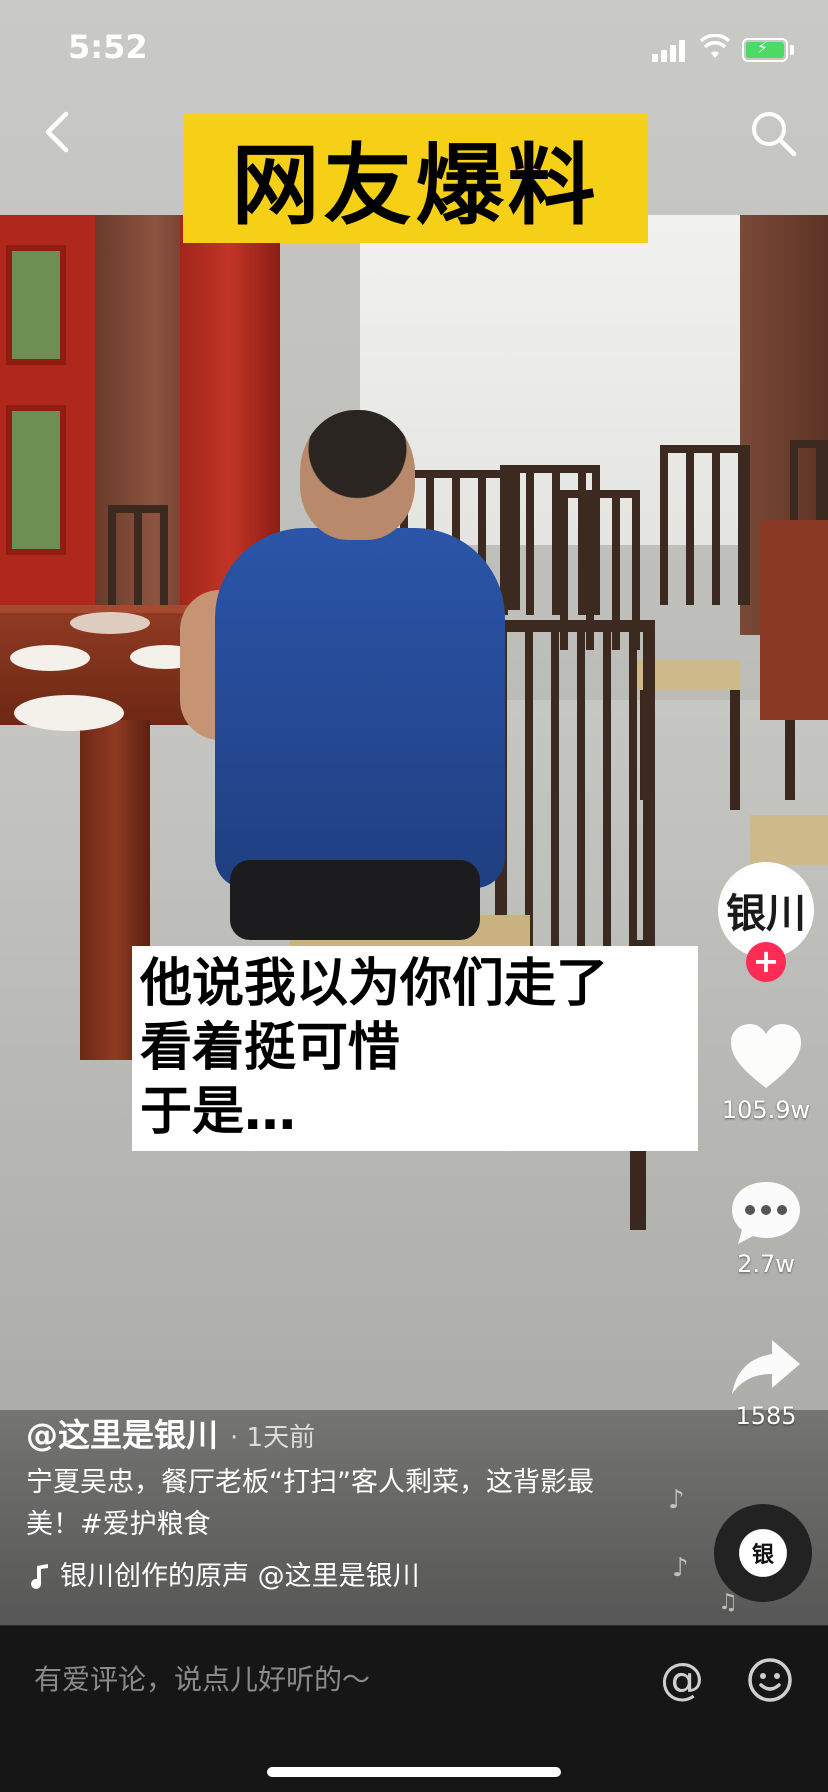 This screenshot has height=1792, width=828. I want to click on share-button: 1585, so click(766, 1383).